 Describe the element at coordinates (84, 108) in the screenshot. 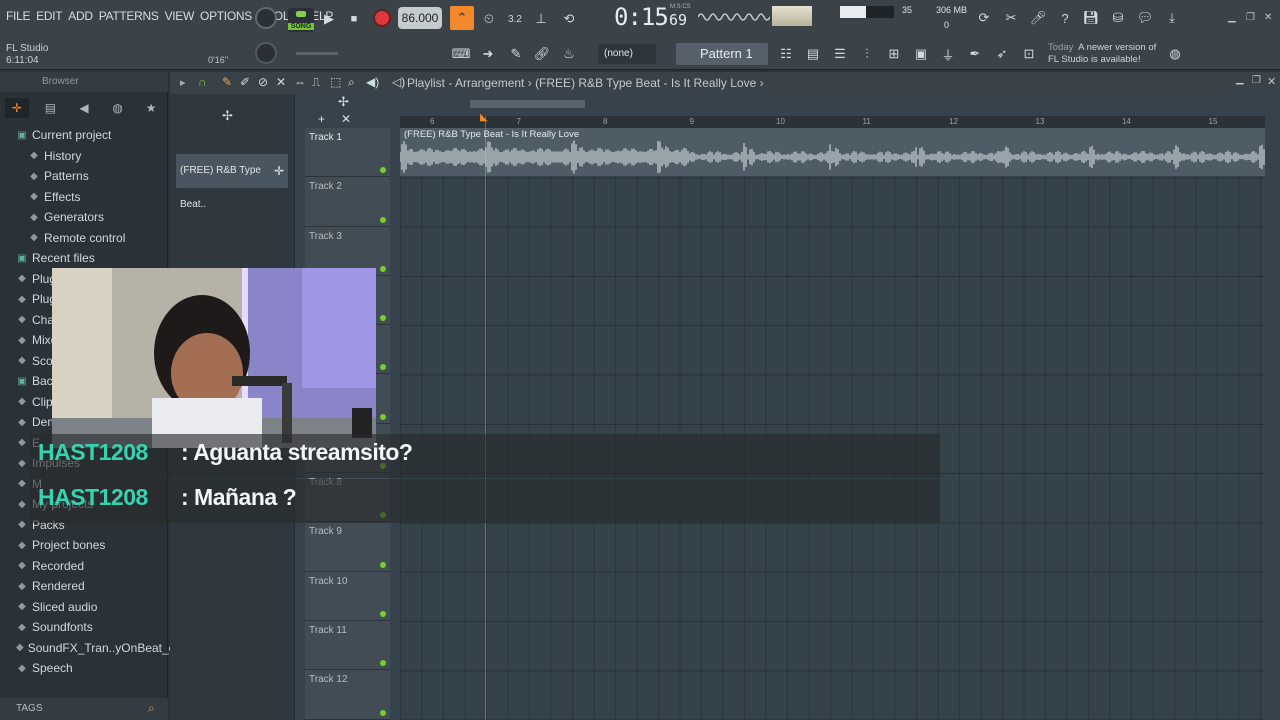

I see `browser-speaker-icon: ◀` at that location.